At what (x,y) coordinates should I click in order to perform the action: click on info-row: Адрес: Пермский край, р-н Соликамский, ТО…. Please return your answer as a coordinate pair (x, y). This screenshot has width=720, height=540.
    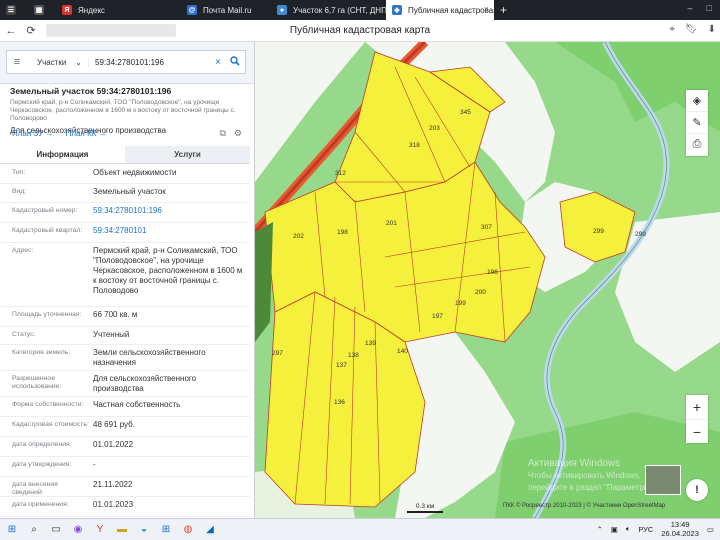
    Looking at the image, I should click on (125, 275).